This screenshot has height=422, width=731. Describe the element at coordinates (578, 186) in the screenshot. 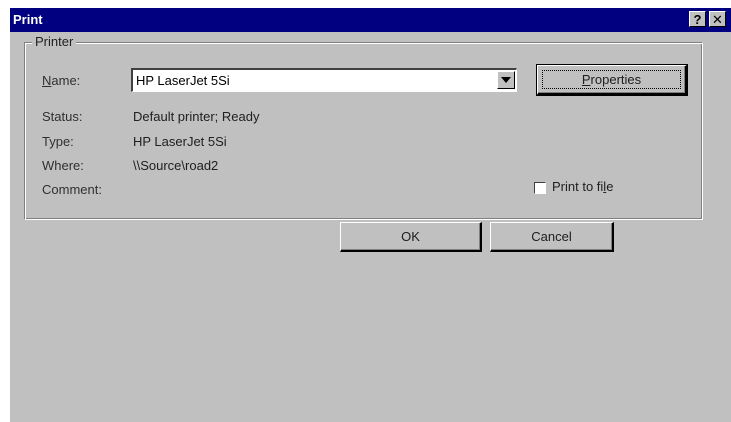

I see `print-to-file-label-prefix: Print to fi` at that location.